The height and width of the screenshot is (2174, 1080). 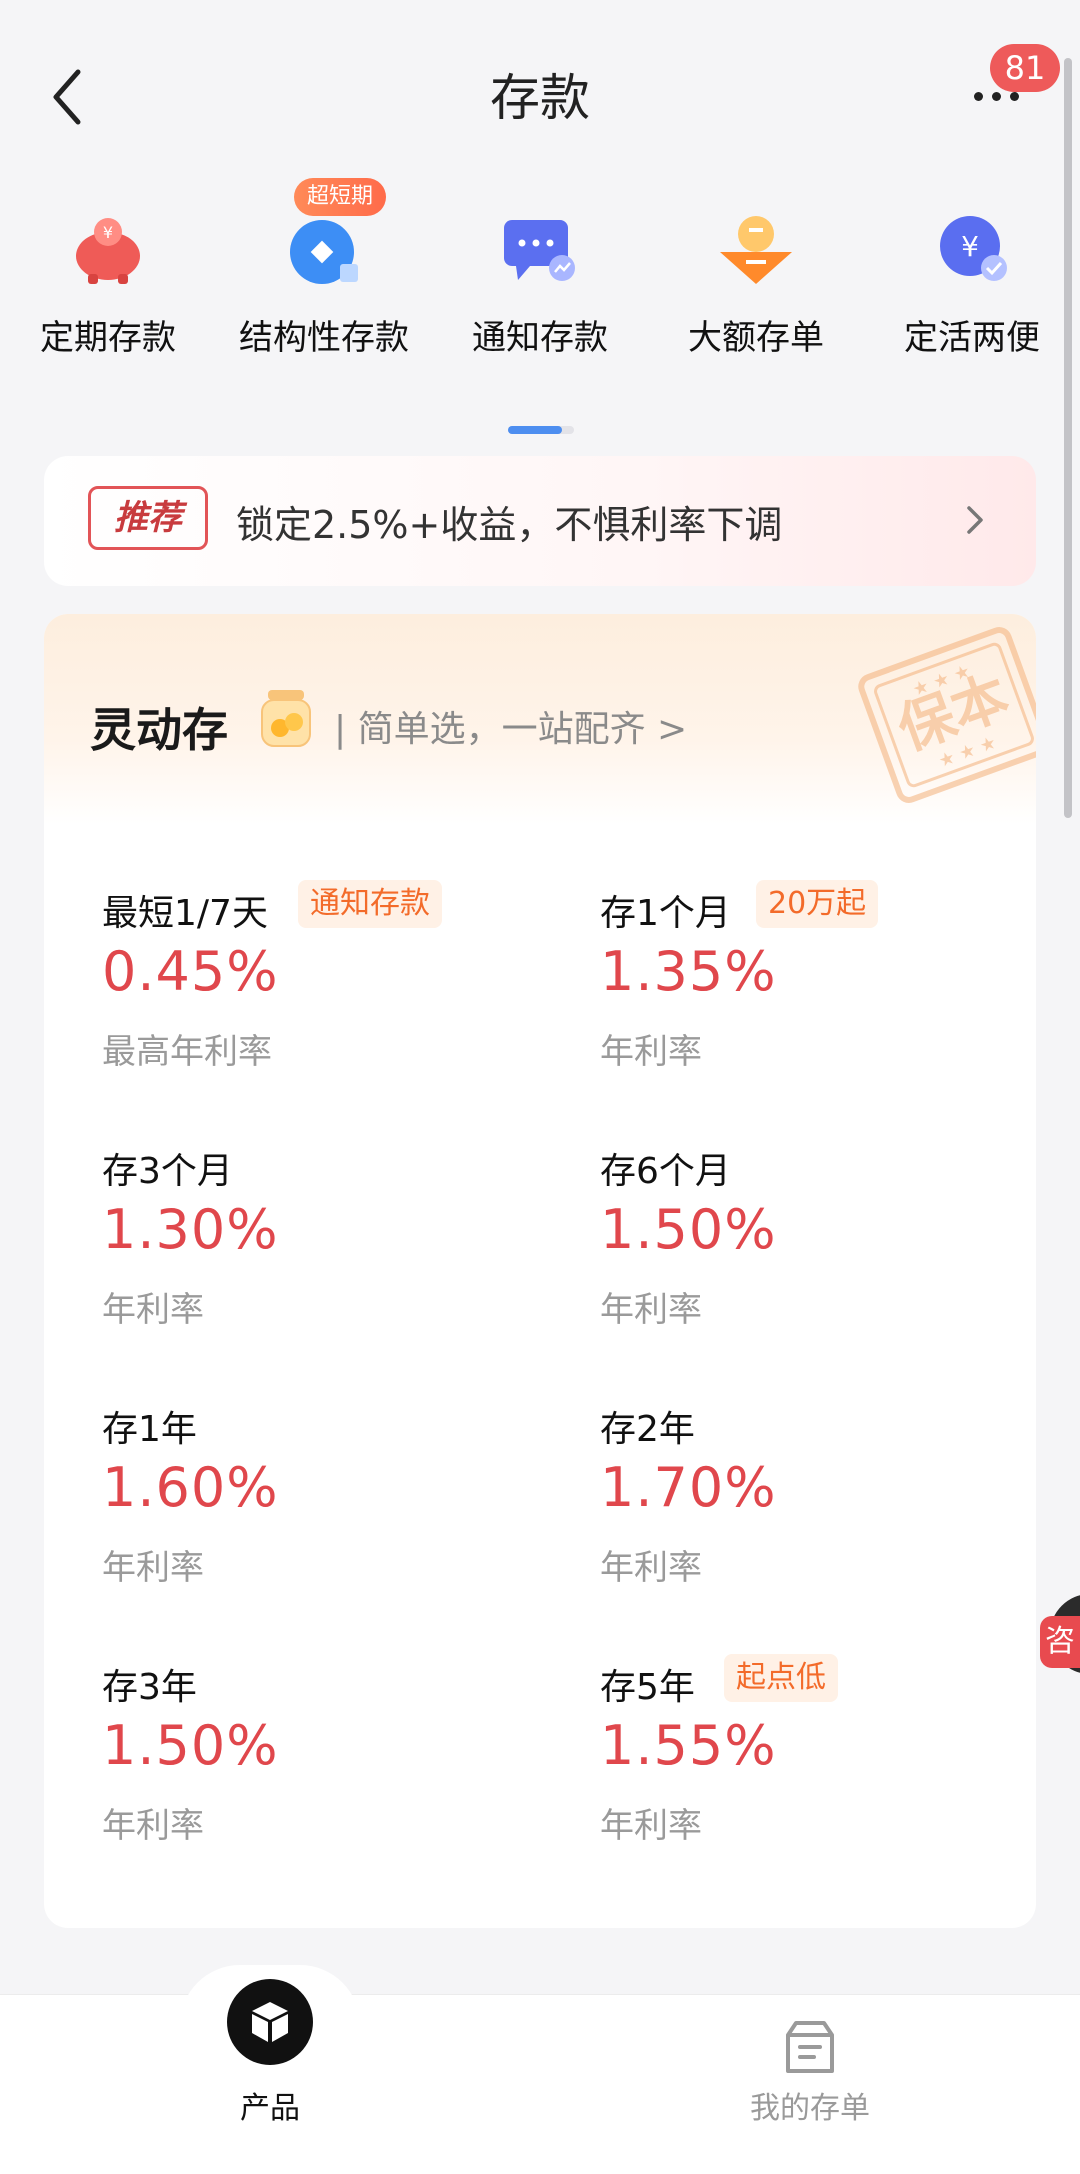 What do you see at coordinates (270, 2076) in the screenshot?
I see `nav-product: 产品` at bounding box center [270, 2076].